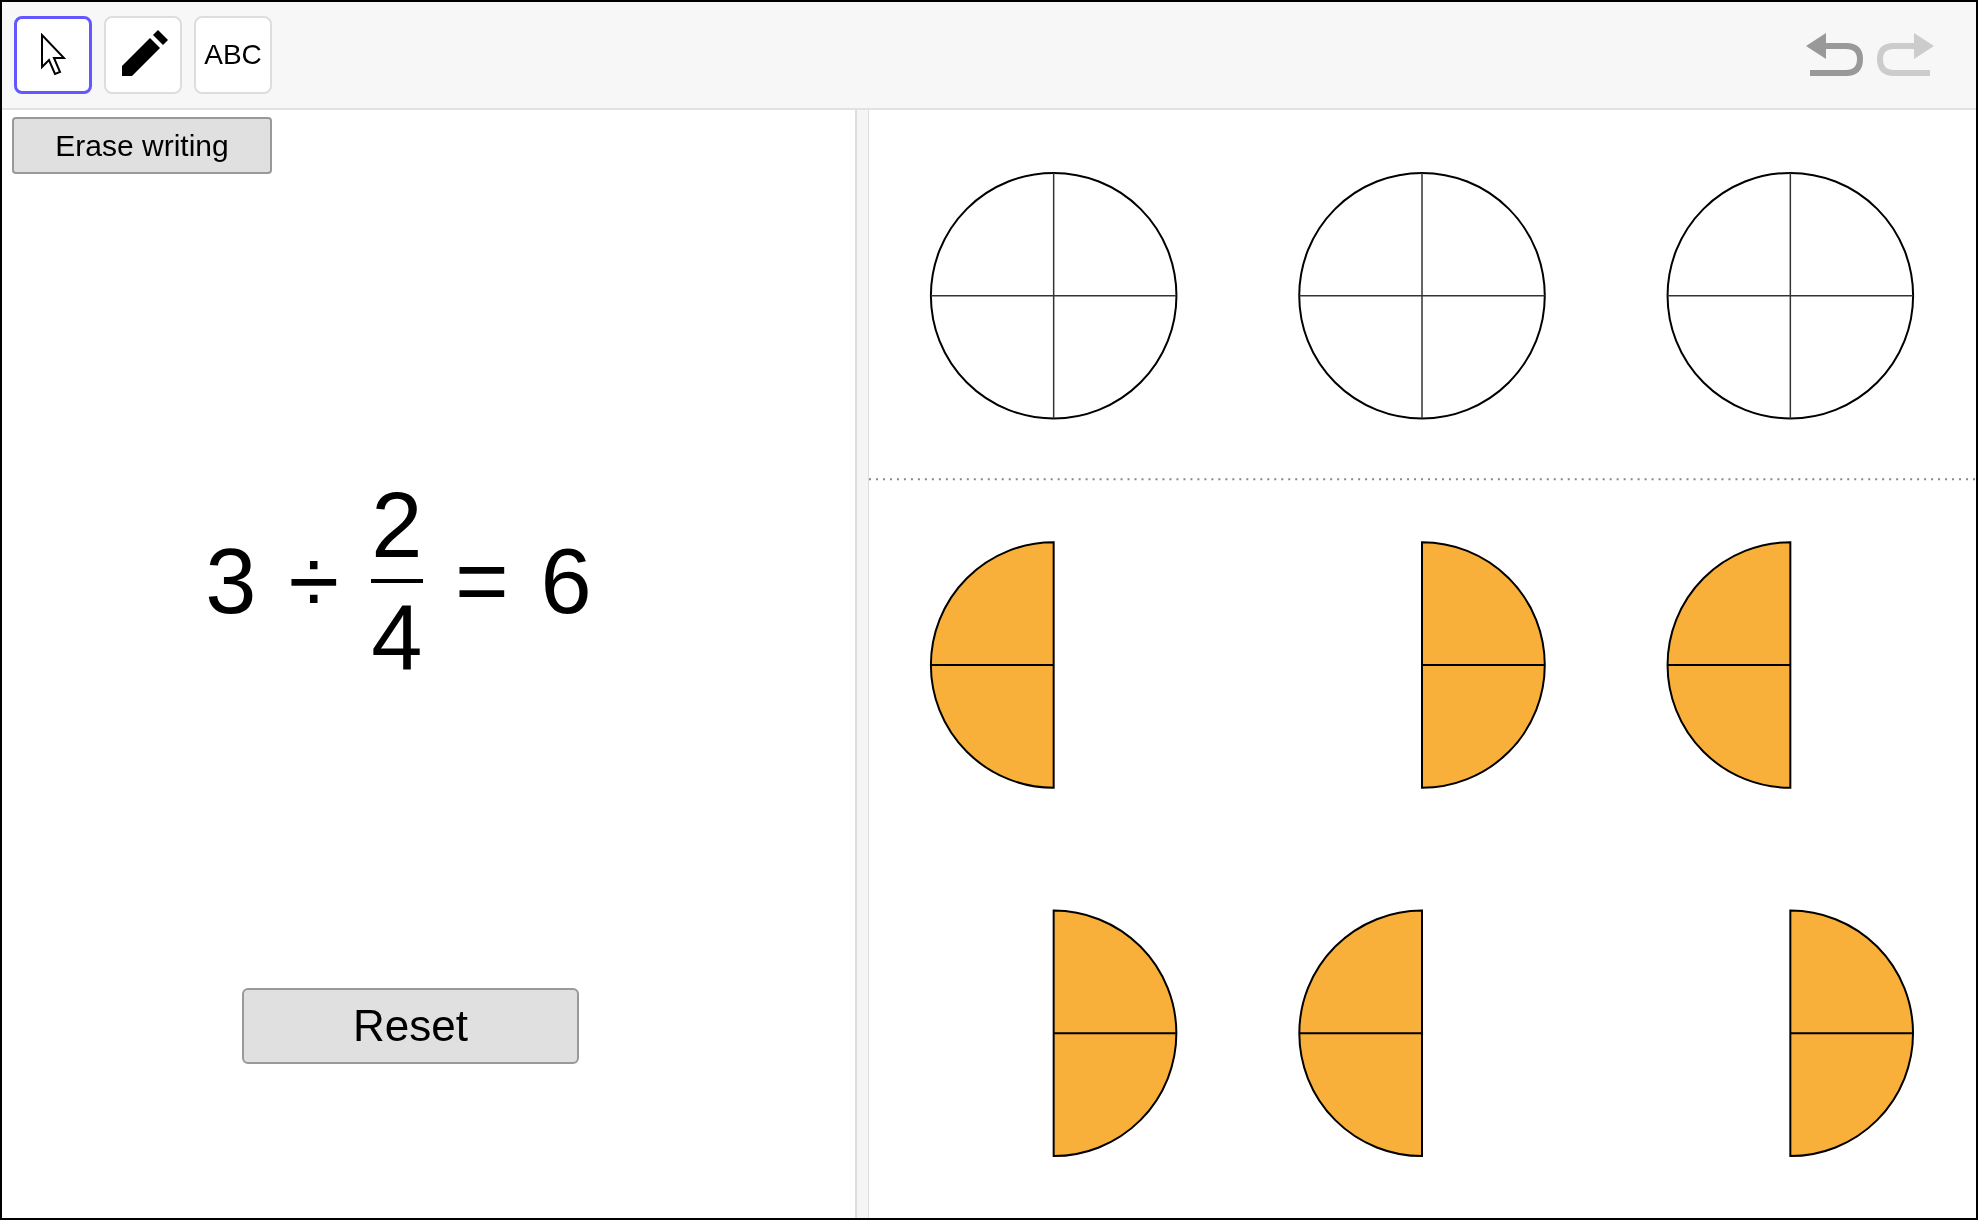  Describe the element at coordinates (233, 55) in the screenshot. I see `text-tool-button: ABC` at that location.